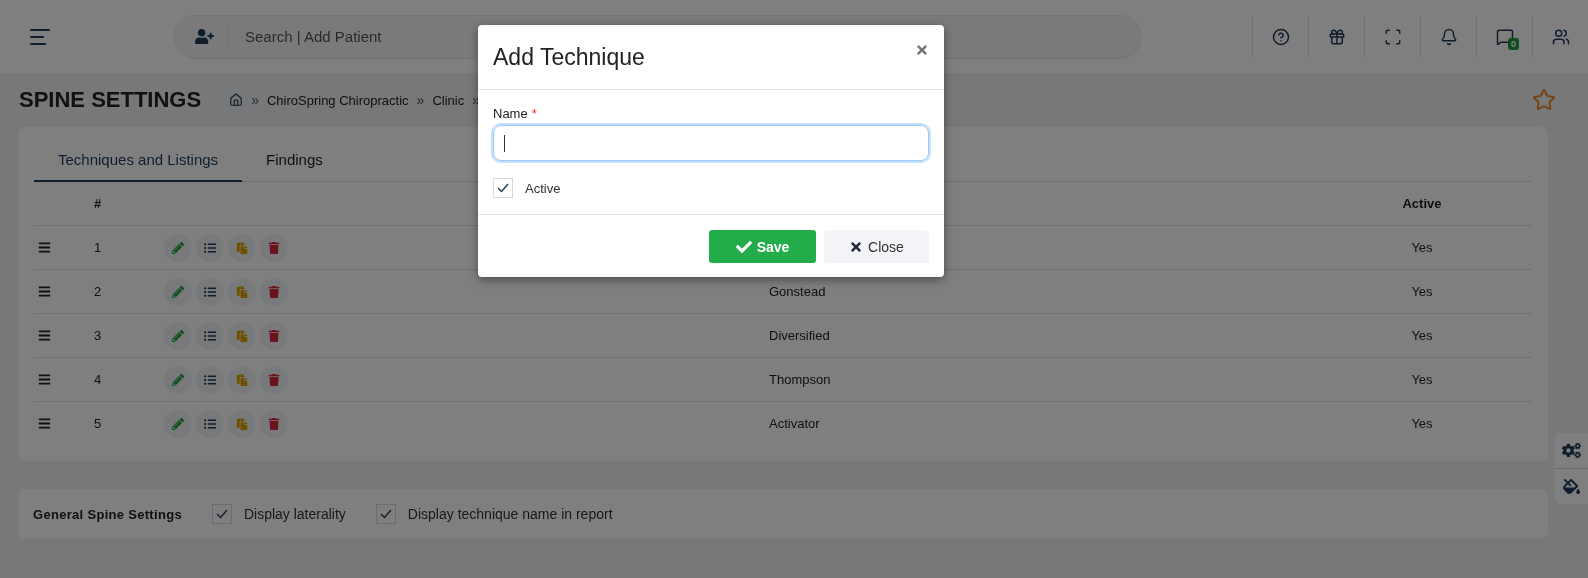 Image resolution: width=1588 pixels, height=578 pixels. I want to click on dialog-title: Add Technique, so click(569, 57).